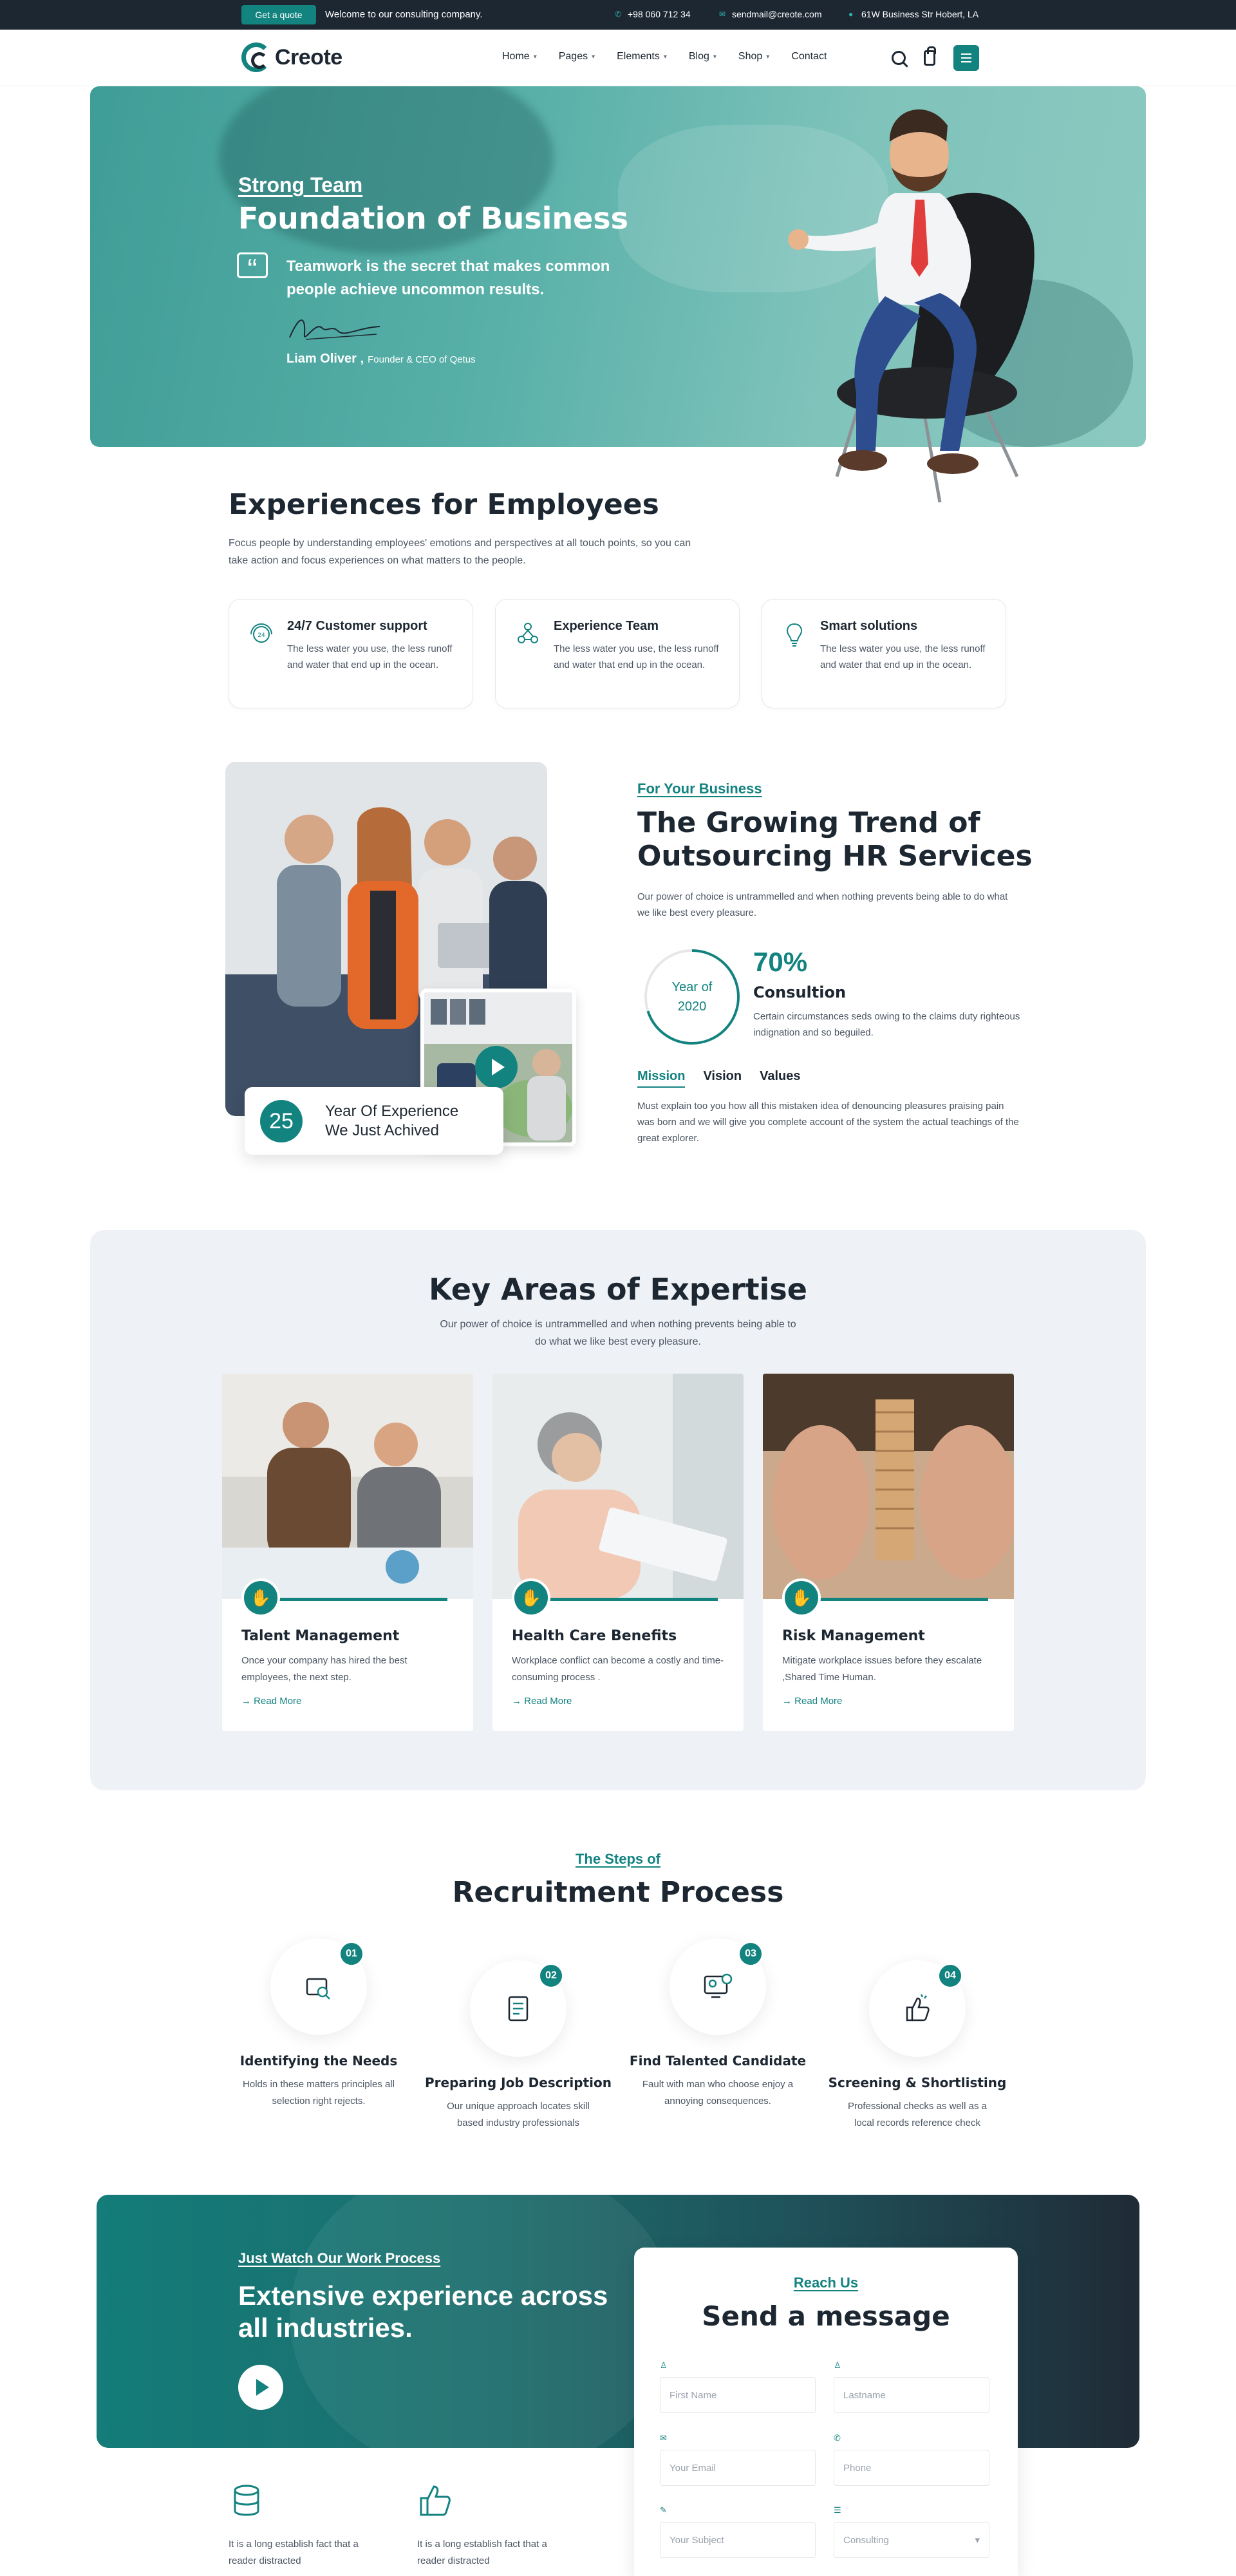 Image resolution: width=1236 pixels, height=2576 pixels. What do you see at coordinates (899, 58) in the screenshot?
I see `search-icon` at bounding box center [899, 58].